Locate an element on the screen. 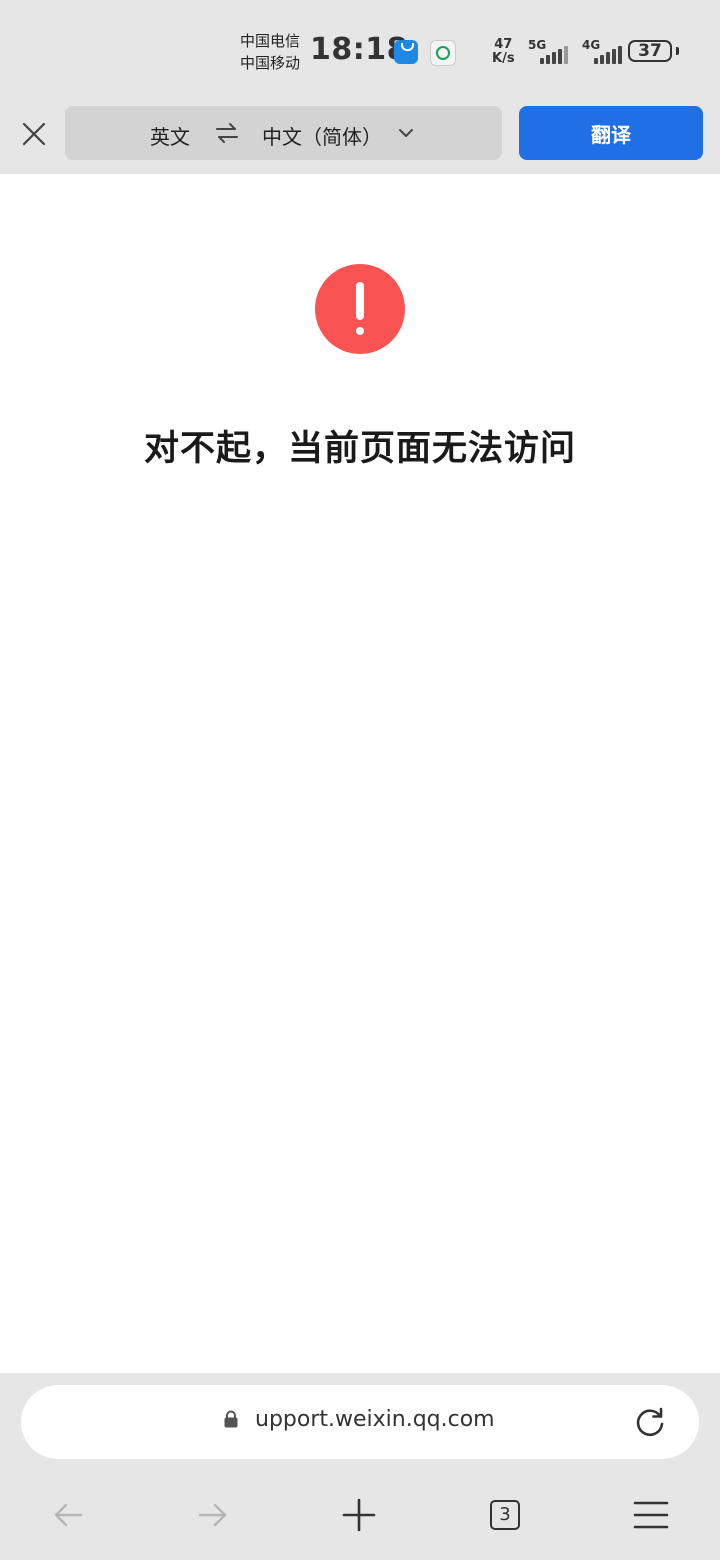  network-speed: 47 K/s is located at coordinates (503, 52).